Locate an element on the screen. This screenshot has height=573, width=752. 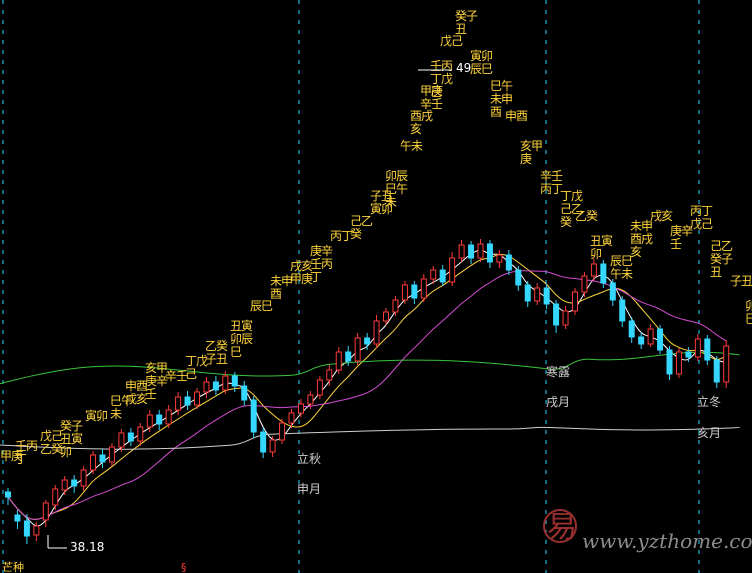
solar-term-label: 寒露 is located at coordinates (558, 371).